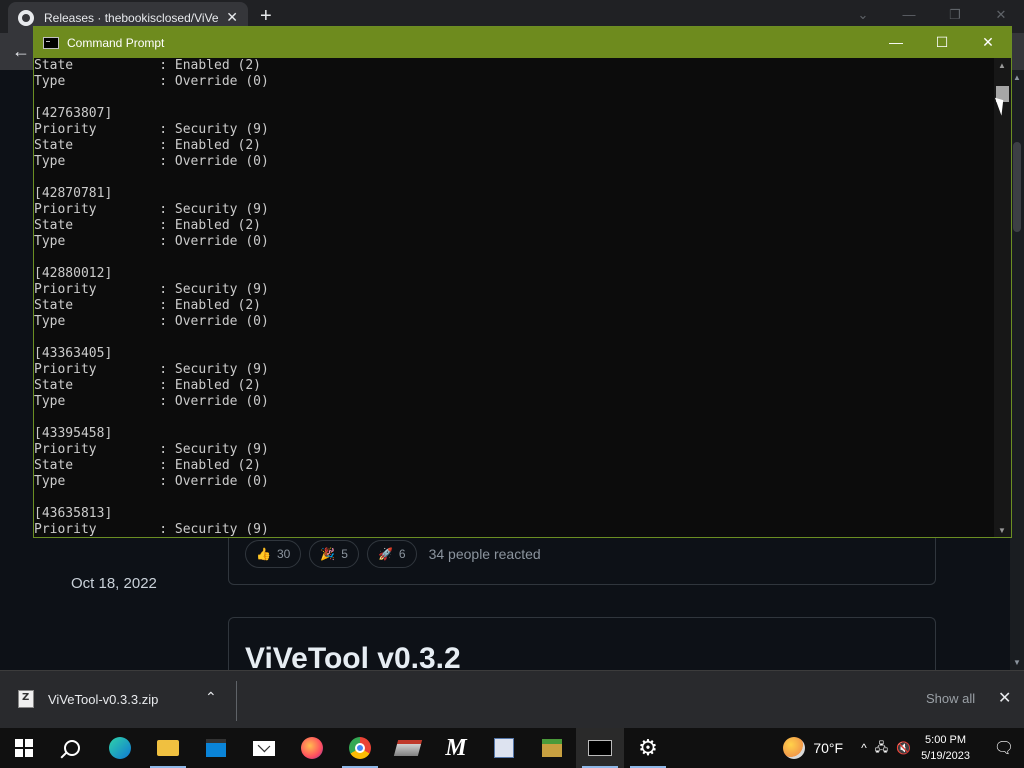 Image resolution: width=1024 pixels, height=768 pixels. I want to click on folder-icon, so click(168, 748).